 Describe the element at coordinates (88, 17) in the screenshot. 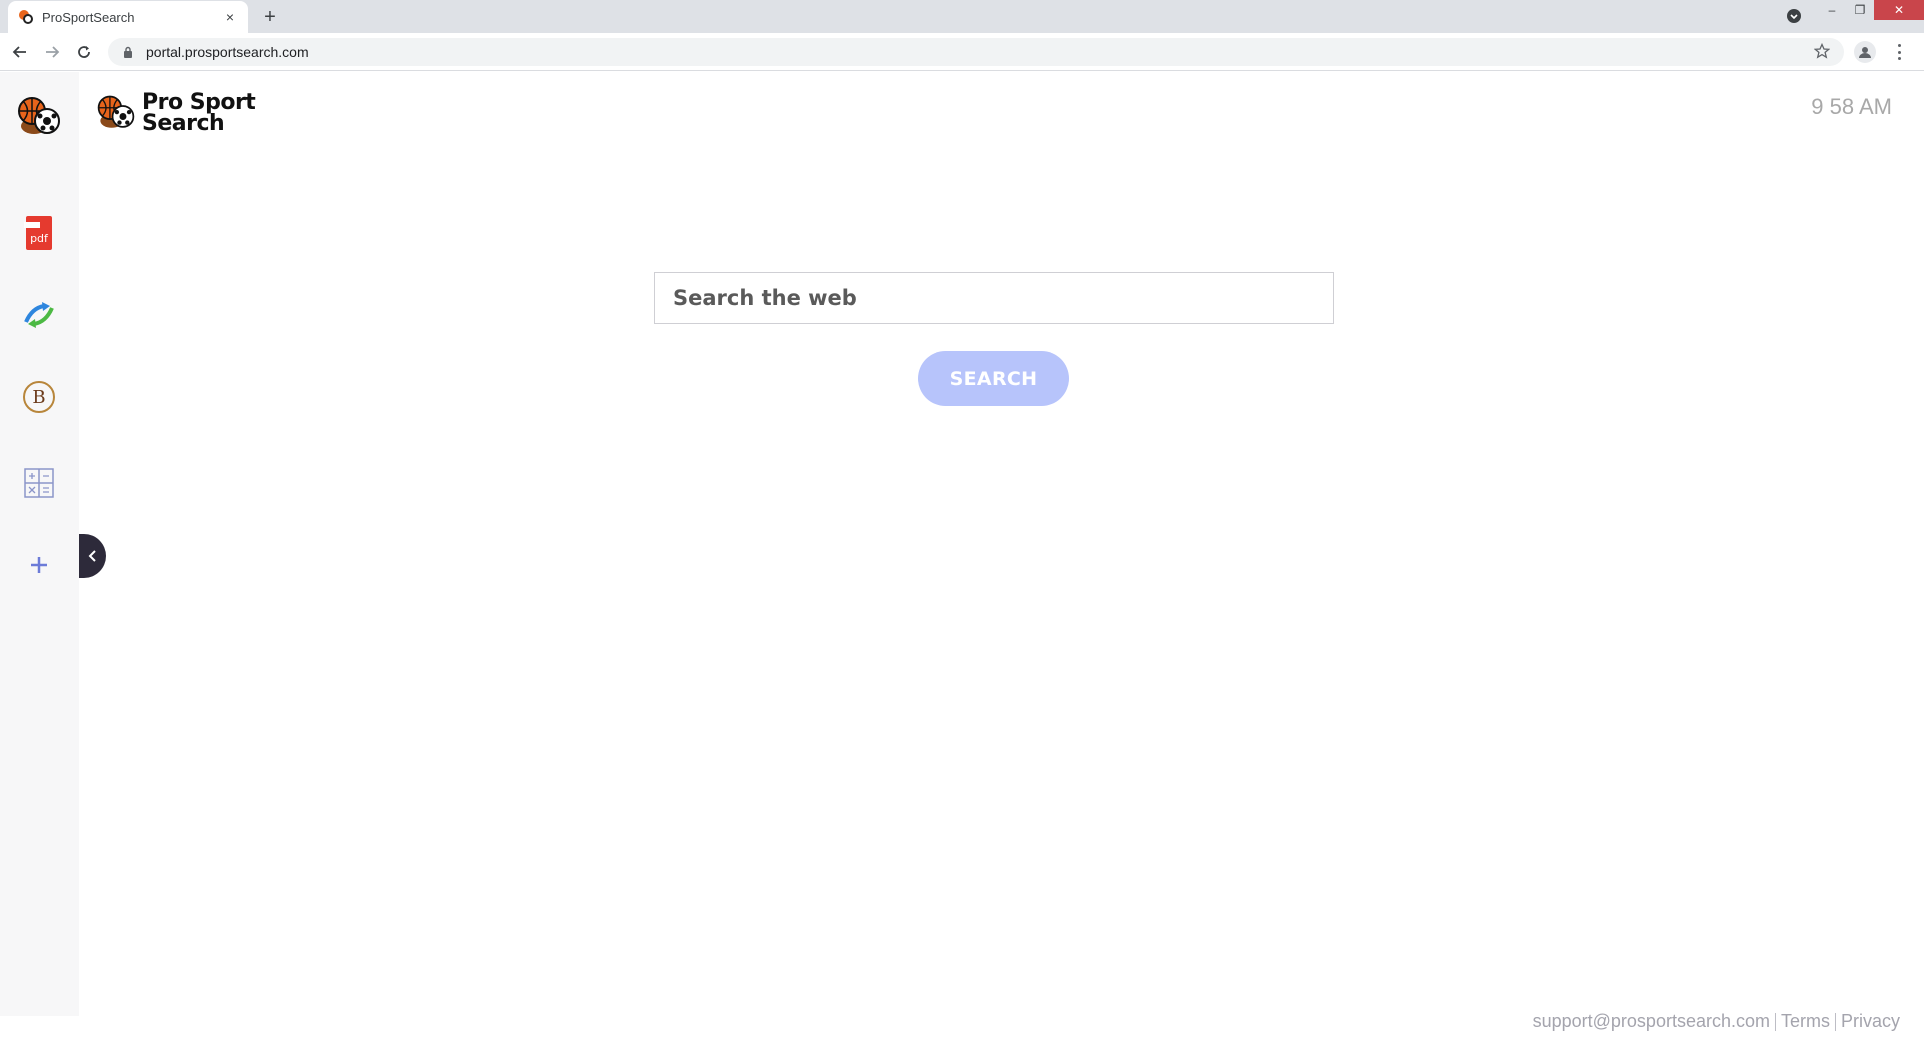

I see `tab-title: ProSportSearch` at that location.